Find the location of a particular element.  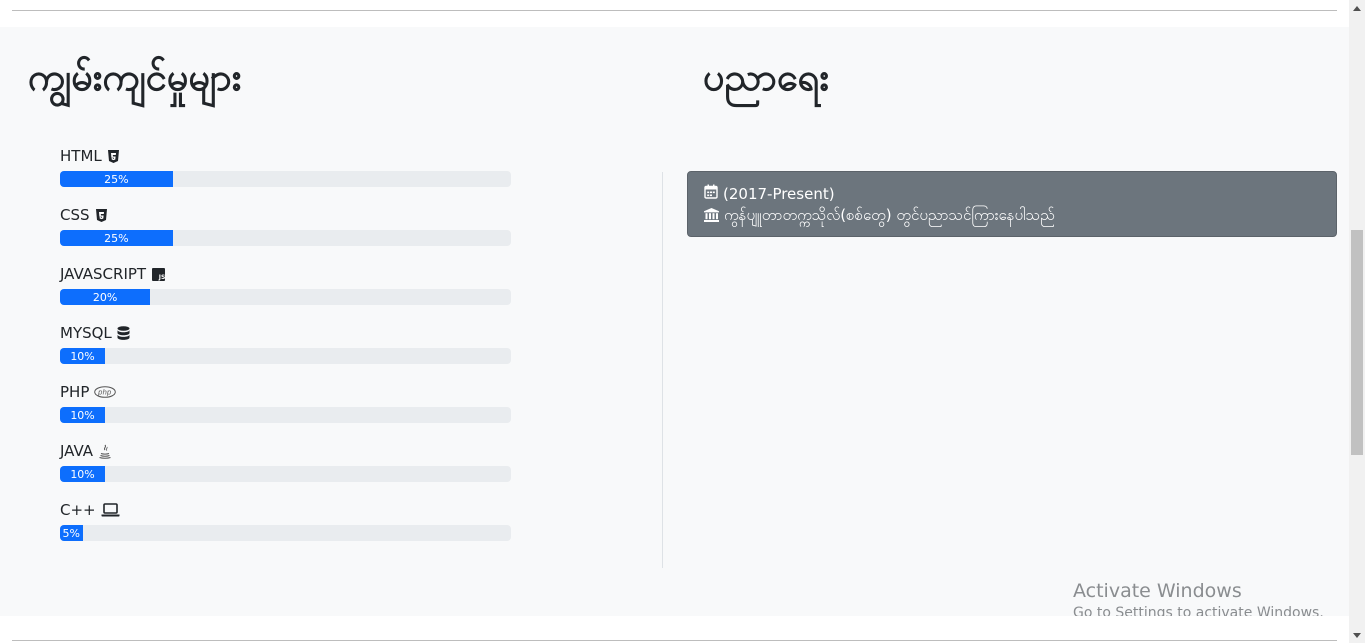

skill-label: CSS is located at coordinates (75, 215).